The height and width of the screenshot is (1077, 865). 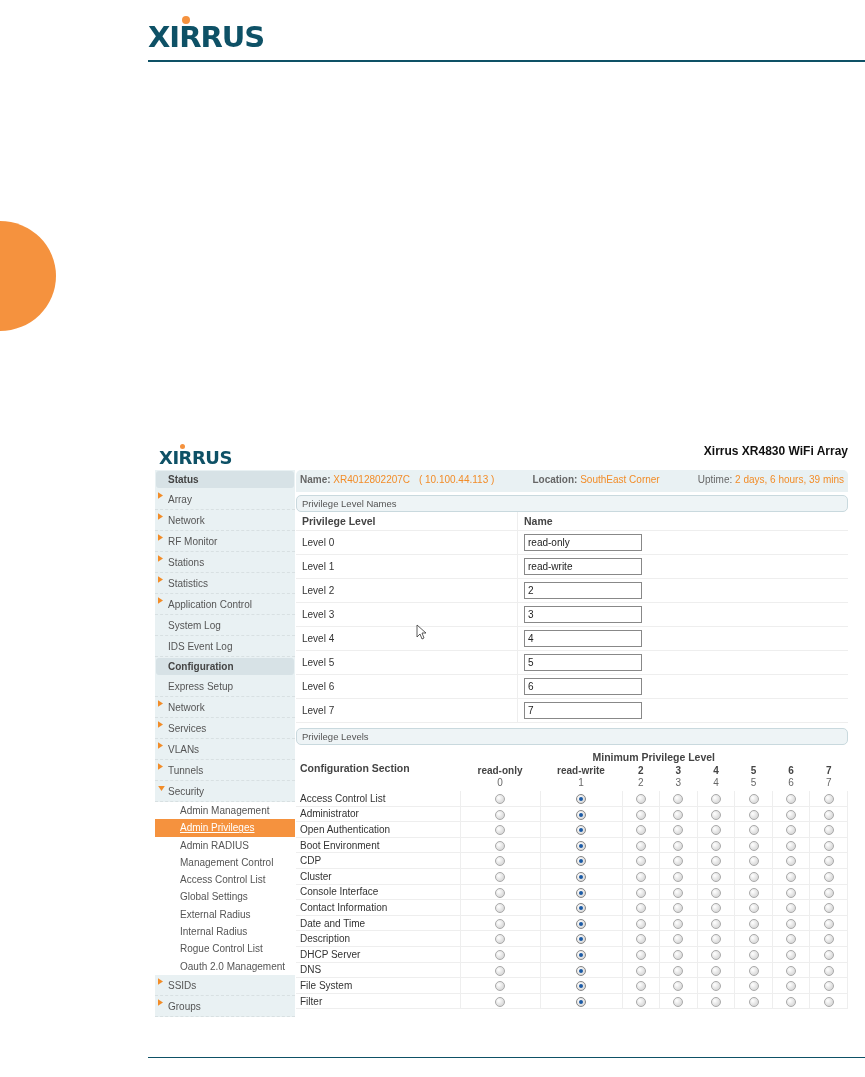 I want to click on sidebar-item: RF Monitor, so click(x=225, y=541).